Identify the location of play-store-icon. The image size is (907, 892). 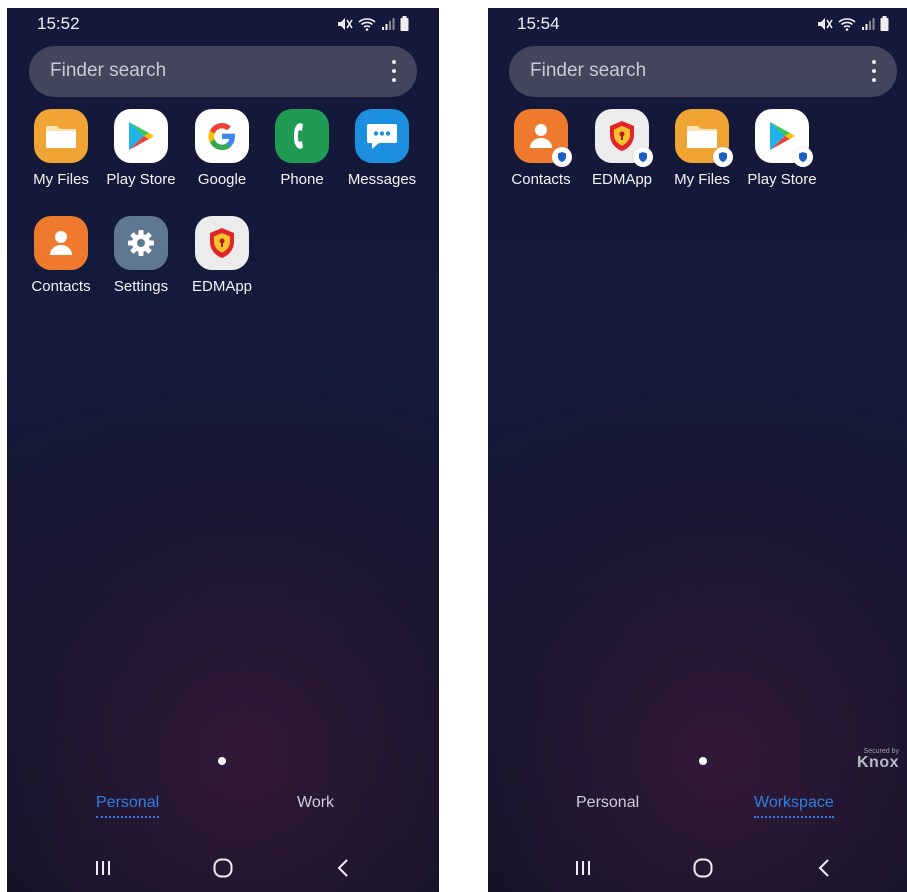
(141, 136).